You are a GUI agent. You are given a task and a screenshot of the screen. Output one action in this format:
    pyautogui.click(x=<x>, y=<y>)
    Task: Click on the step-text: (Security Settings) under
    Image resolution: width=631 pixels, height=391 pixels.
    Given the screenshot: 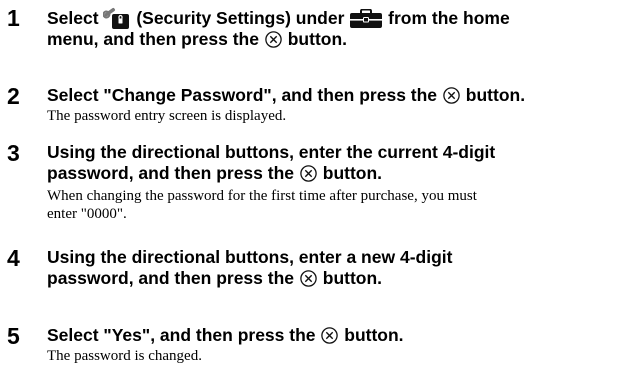 What is the action you would take?
    pyautogui.click(x=240, y=18)
    